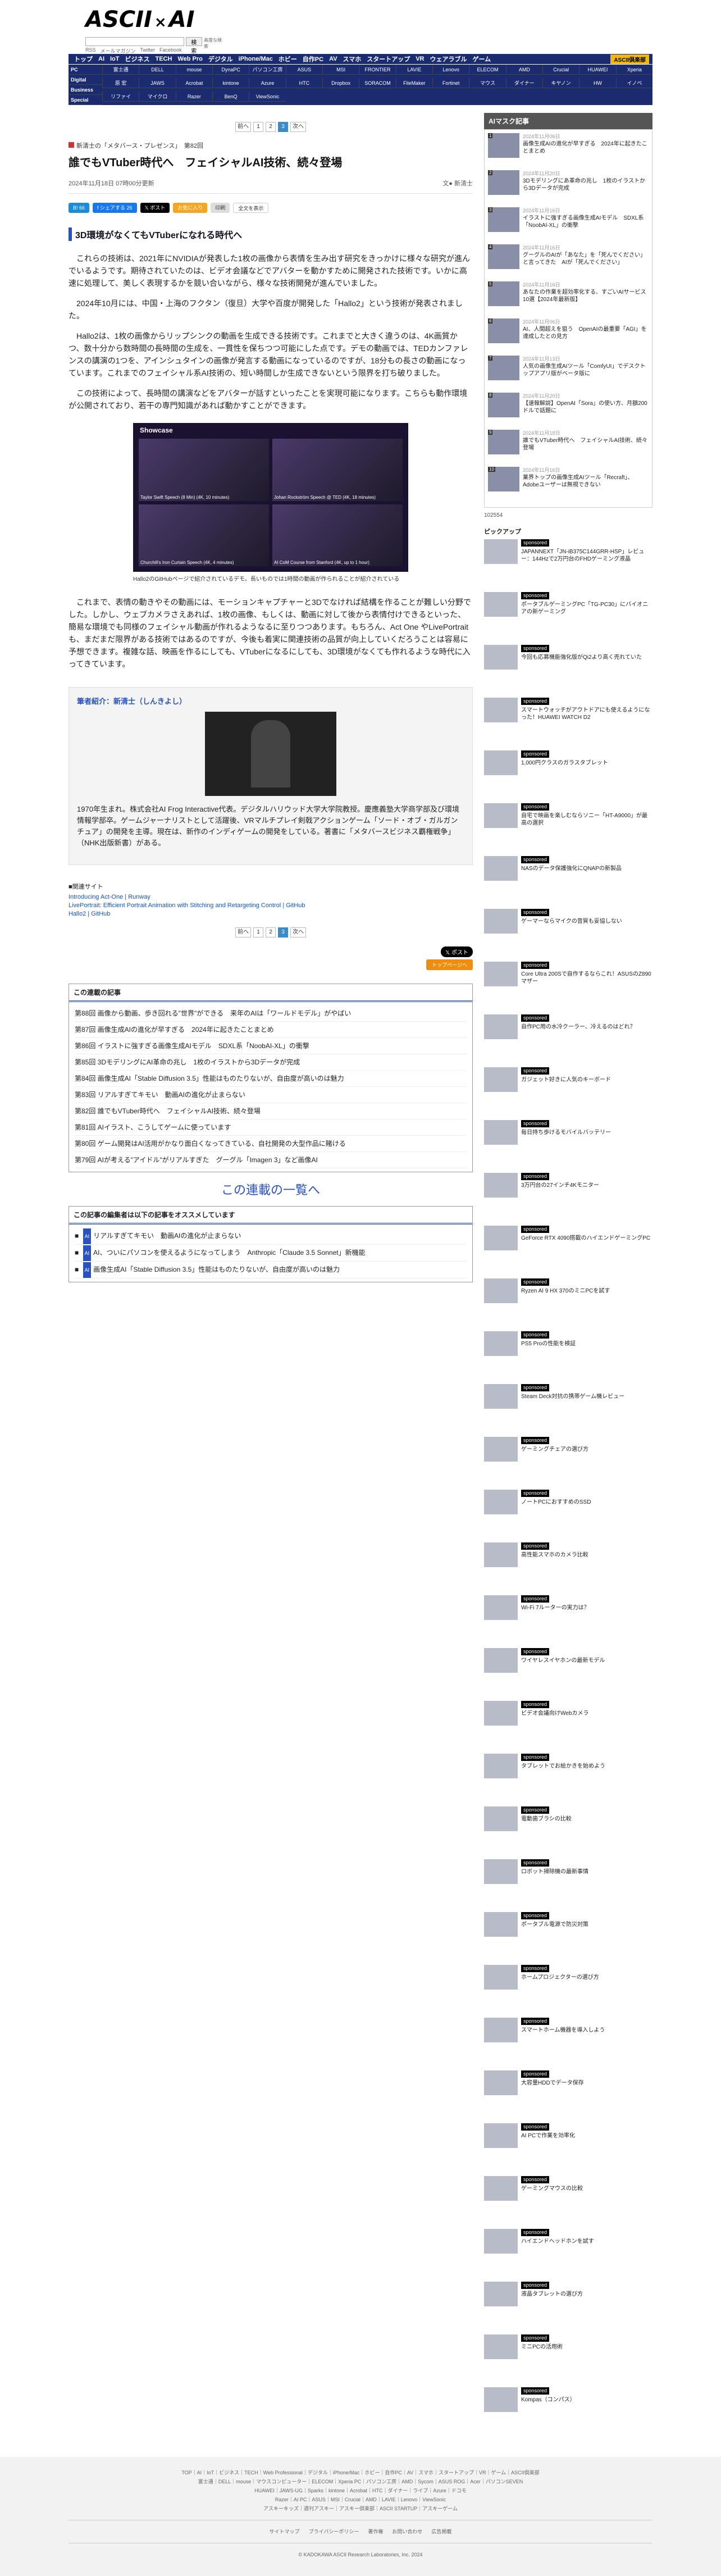 This screenshot has width=721, height=2576. Describe the element at coordinates (271, 1062) in the screenshot. I see `series-article-link: 第85回 3DモデリングにAI革命の兆し 1枚のイラストから3Dデータが完成` at that location.